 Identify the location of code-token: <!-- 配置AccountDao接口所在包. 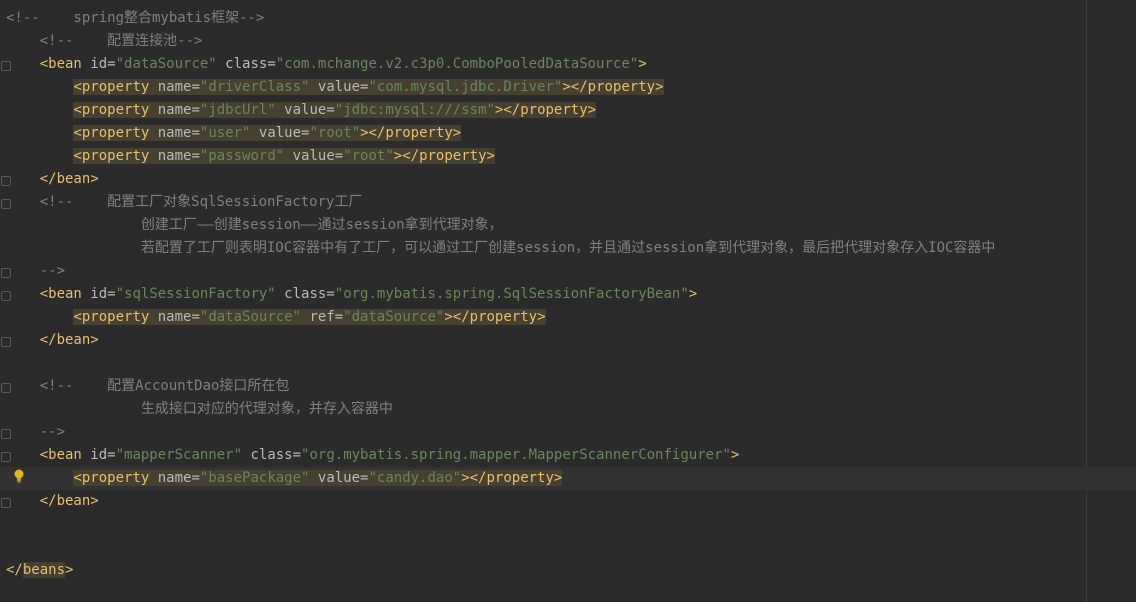
(148, 386).